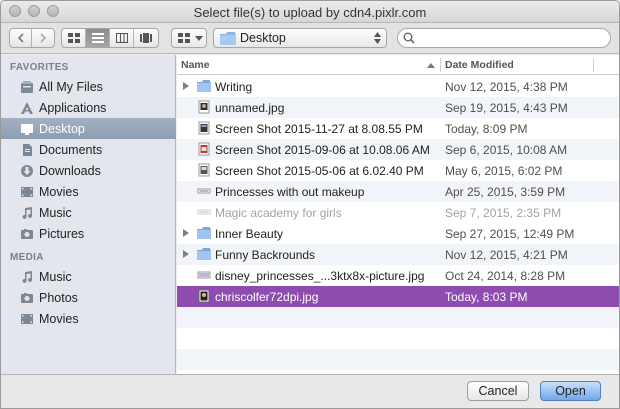  What do you see at coordinates (184, 38) in the screenshot?
I see `arrange-icon` at bounding box center [184, 38].